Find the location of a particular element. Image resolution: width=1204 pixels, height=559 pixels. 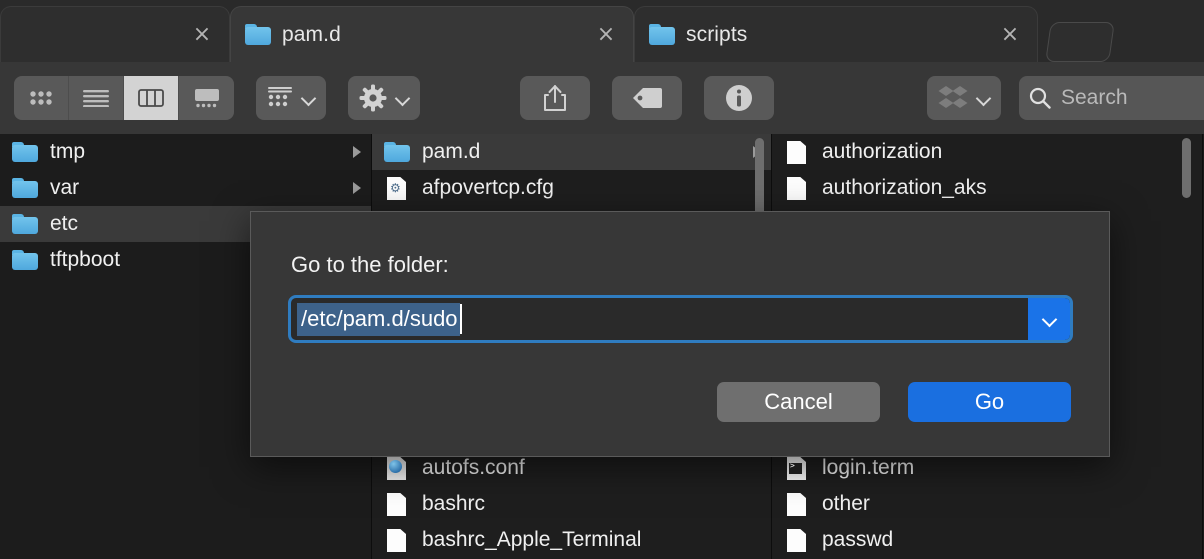

list-item-label: bashrc is located at coordinates (454, 503).